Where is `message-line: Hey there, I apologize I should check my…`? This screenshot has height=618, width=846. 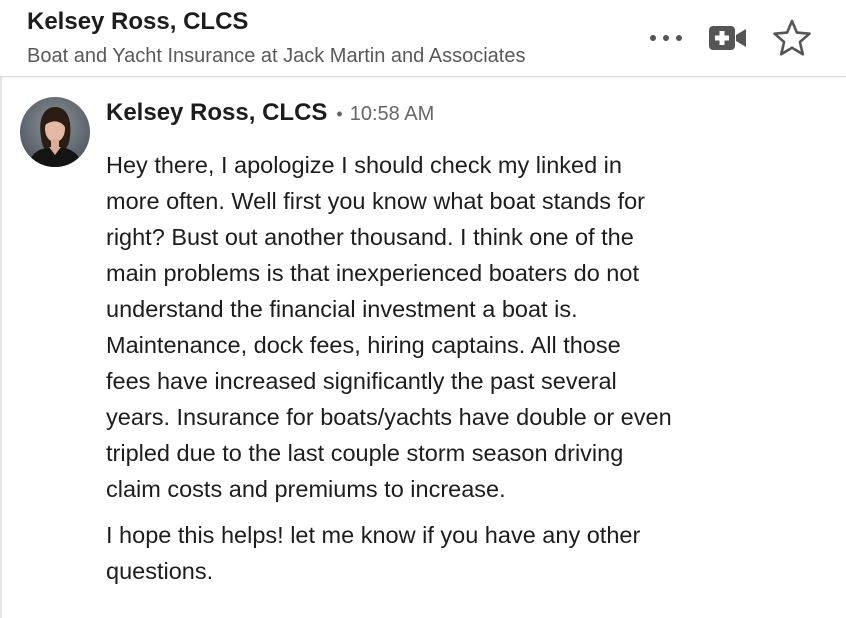 message-line: Hey there, I apologize I should check my… is located at coordinates (364, 165).